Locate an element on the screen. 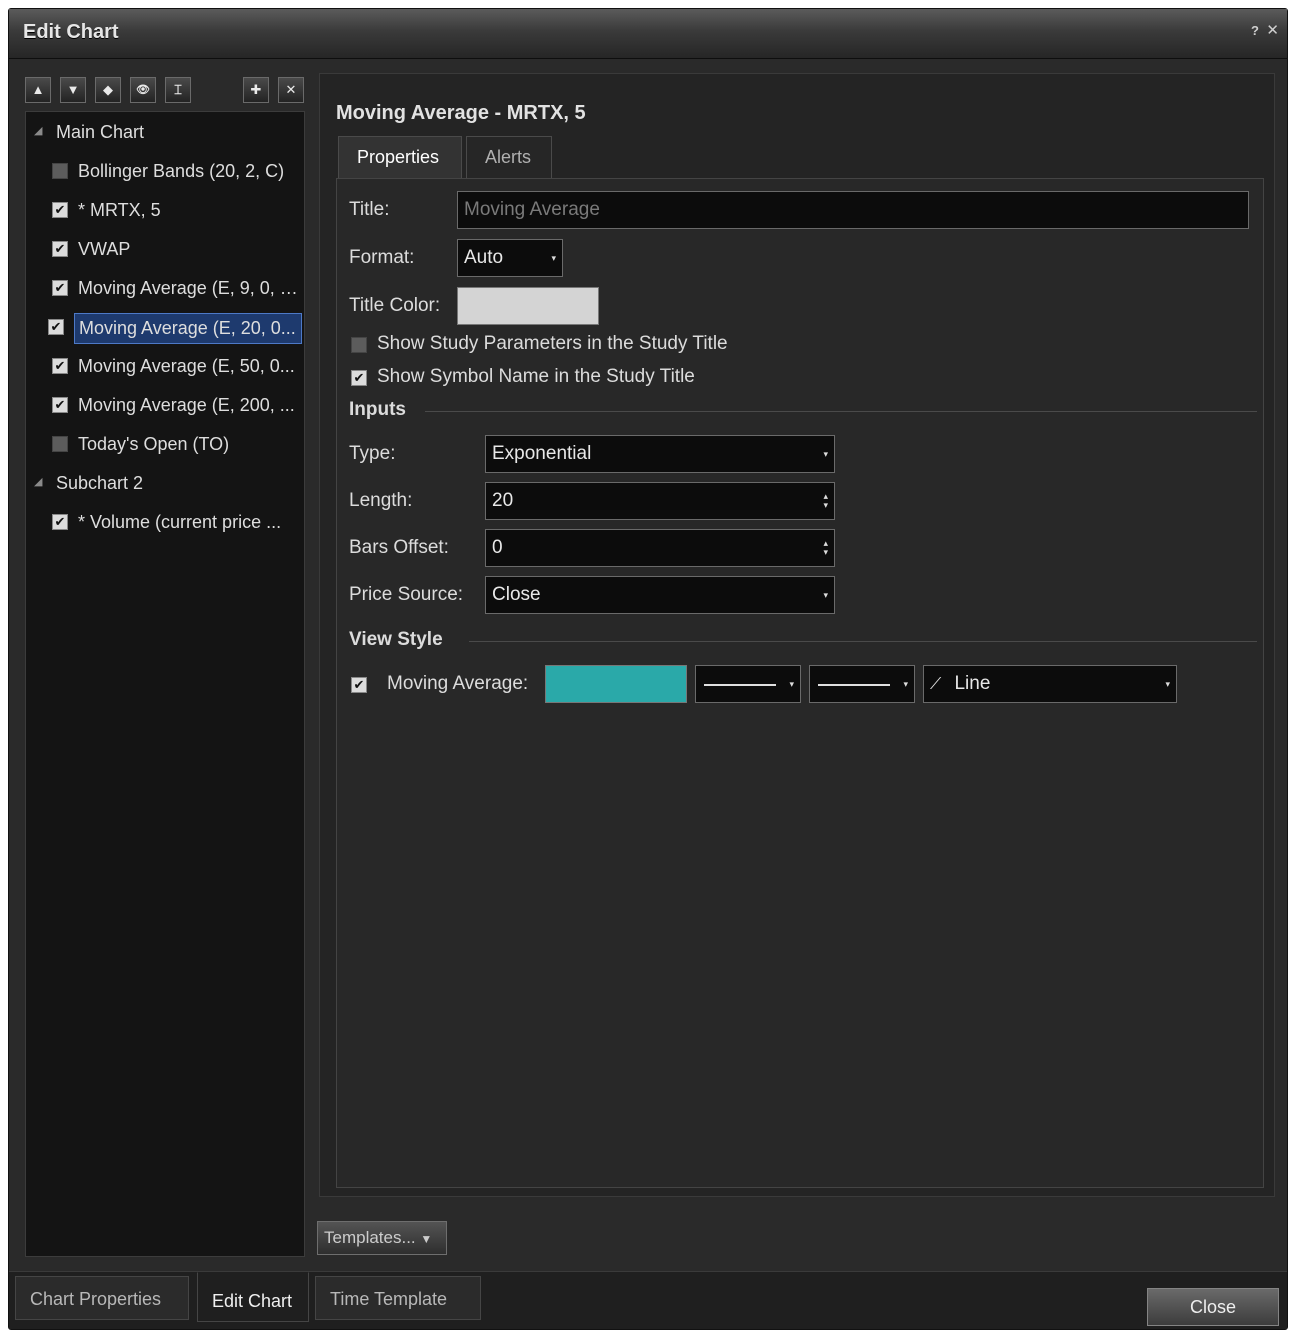 The width and height of the screenshot is (1294, 1333). expand-icon: ◆ is located at coordinates (108, 90).